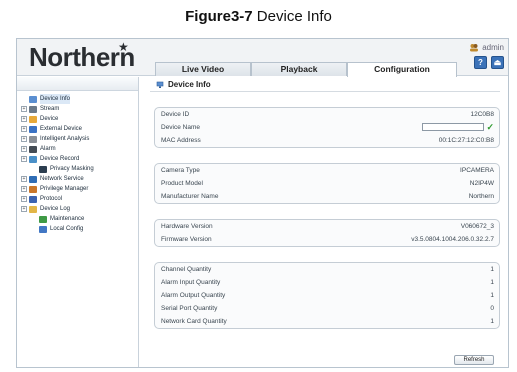 This screenshot has height=372, width=517. Describe the element at coordinates (77, 149) in the screenshot. I see `sidebar-item-alarm: + Alarm` at that location.